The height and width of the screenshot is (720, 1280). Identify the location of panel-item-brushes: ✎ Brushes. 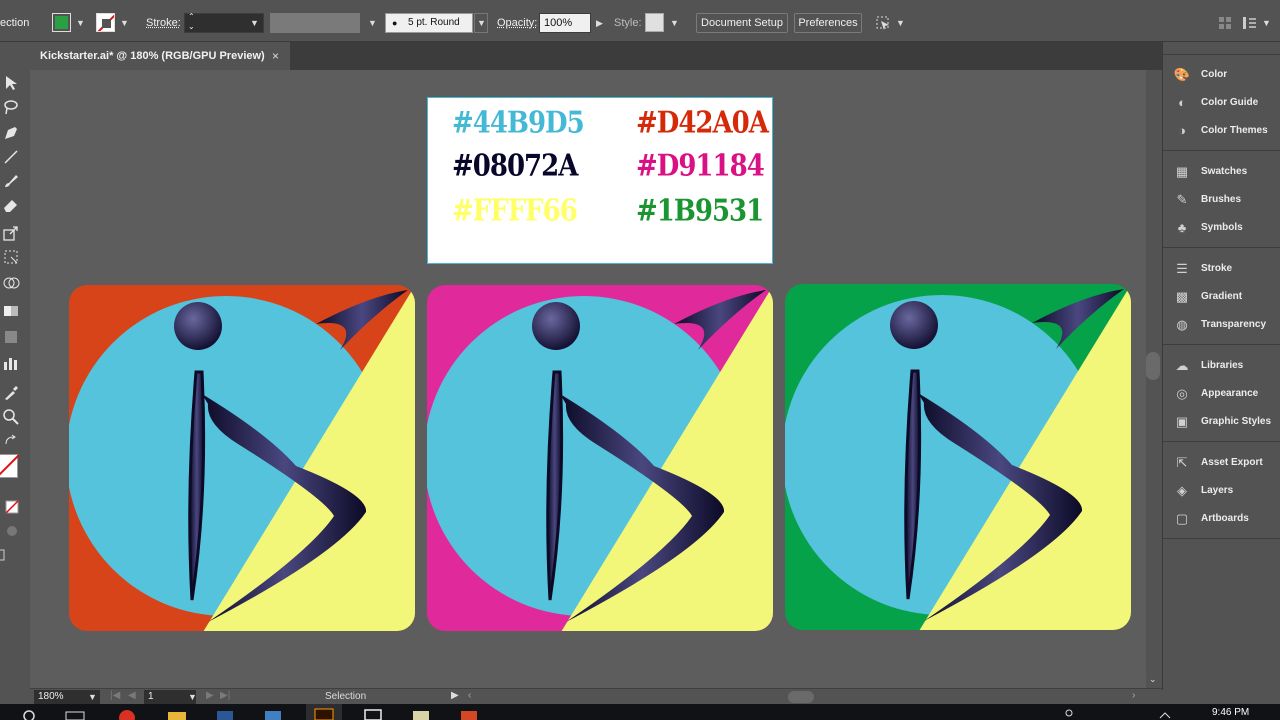
(1221, 200).